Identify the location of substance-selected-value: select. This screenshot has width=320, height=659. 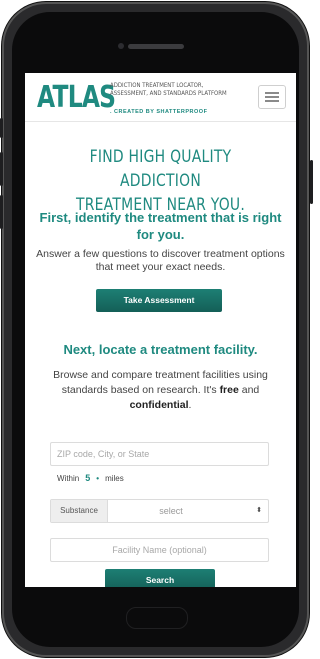
(171, 511).